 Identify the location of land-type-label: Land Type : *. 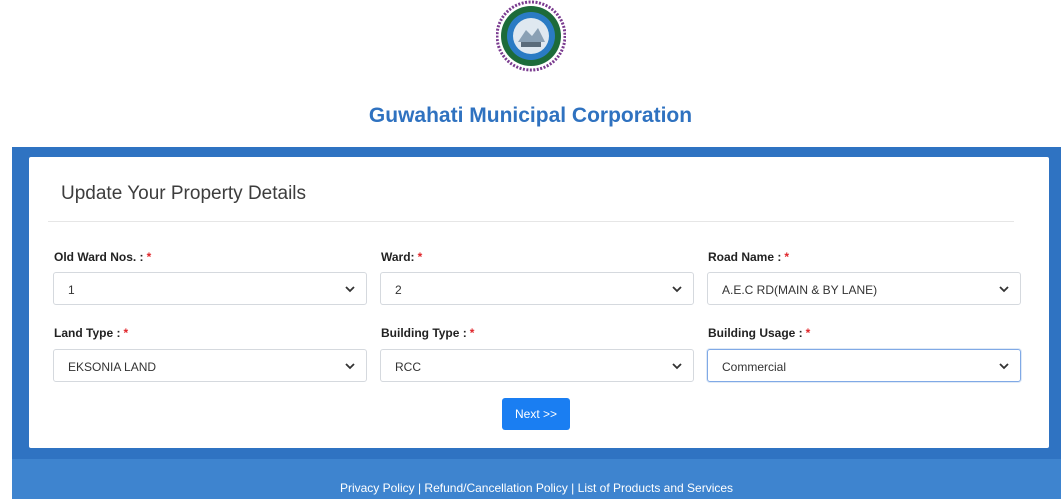
(91, 333).